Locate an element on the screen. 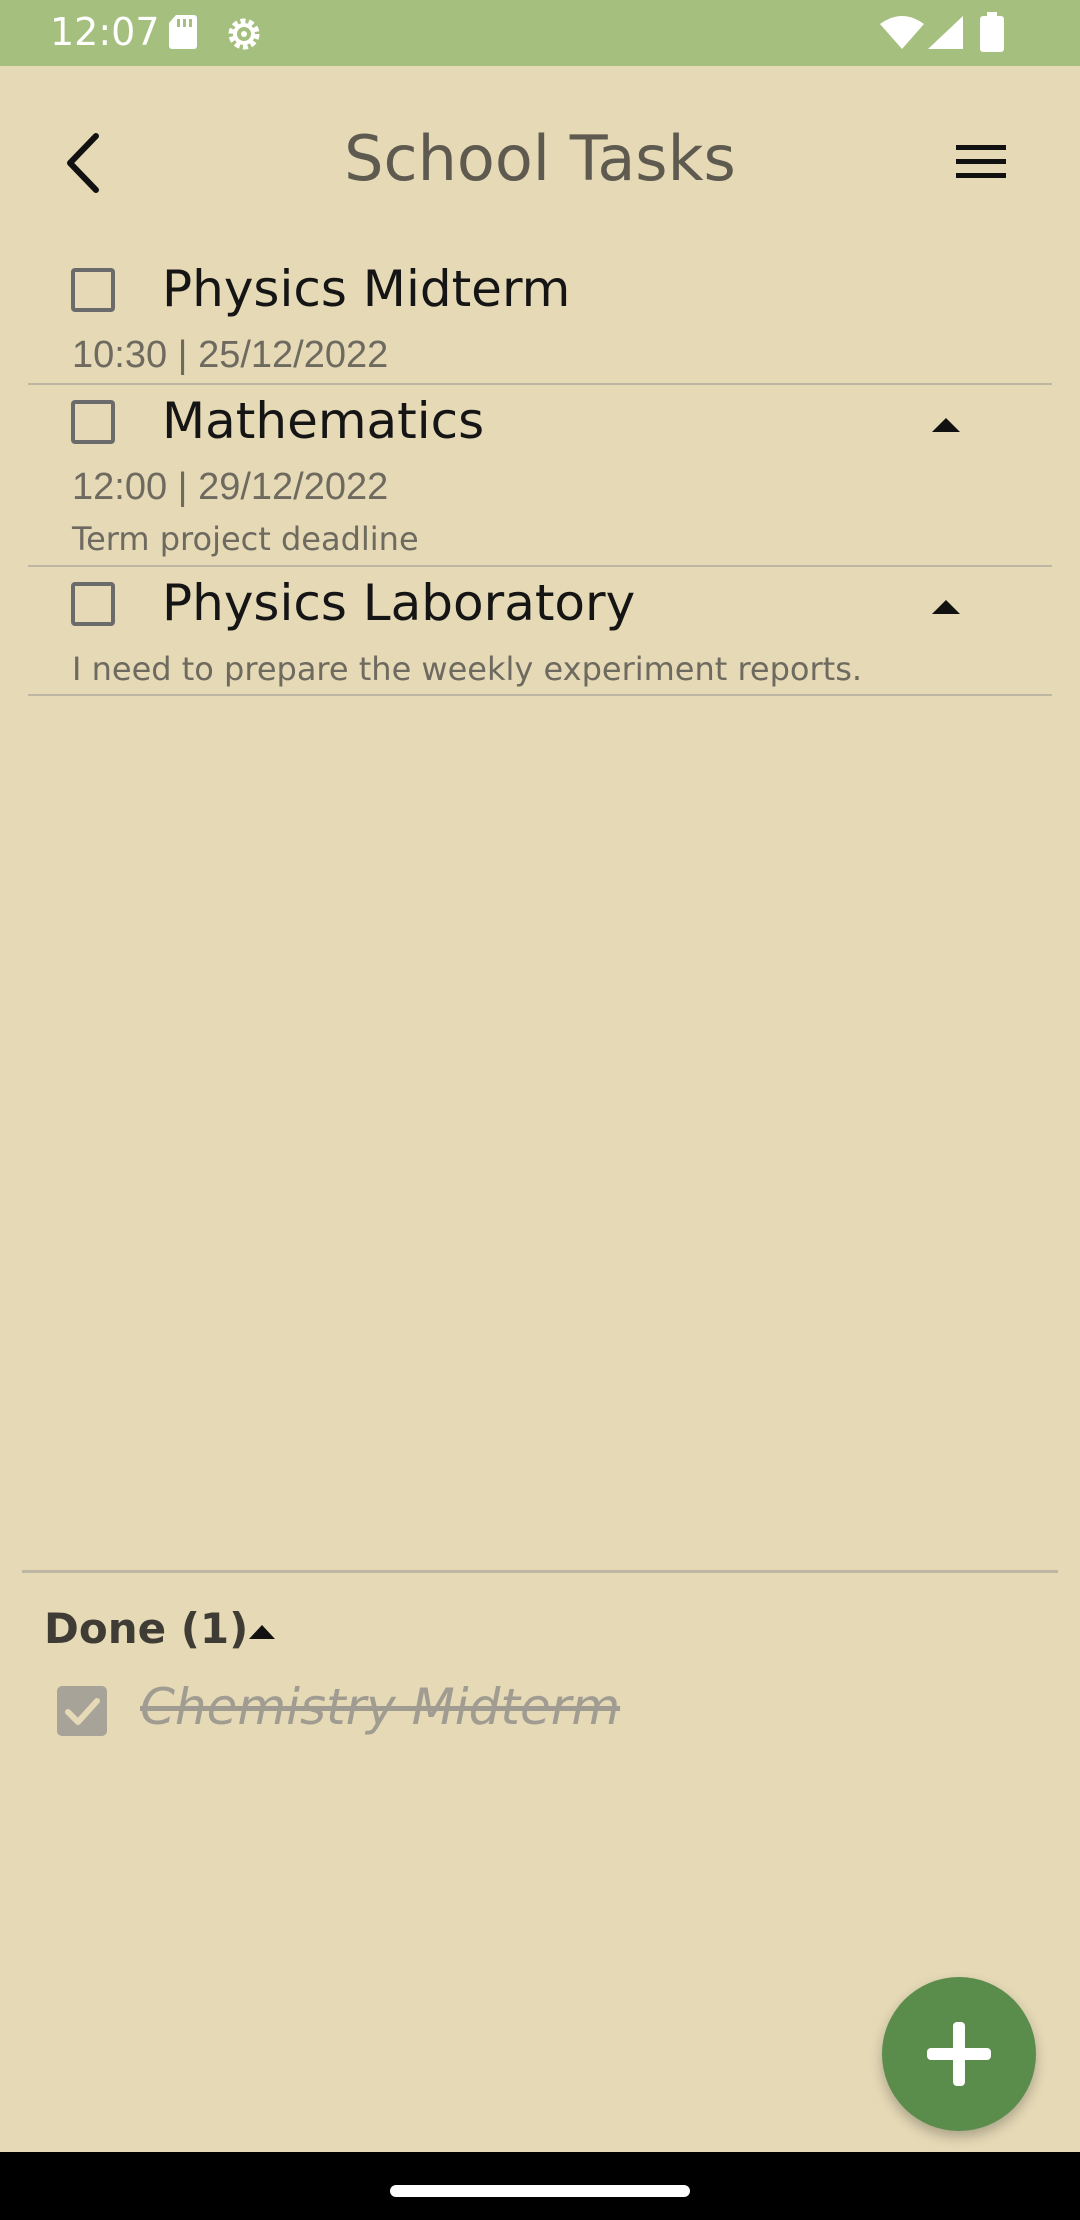 This screenshot has width=1080, height=2220. done-checkbox is located at coordinates (82, 1711).